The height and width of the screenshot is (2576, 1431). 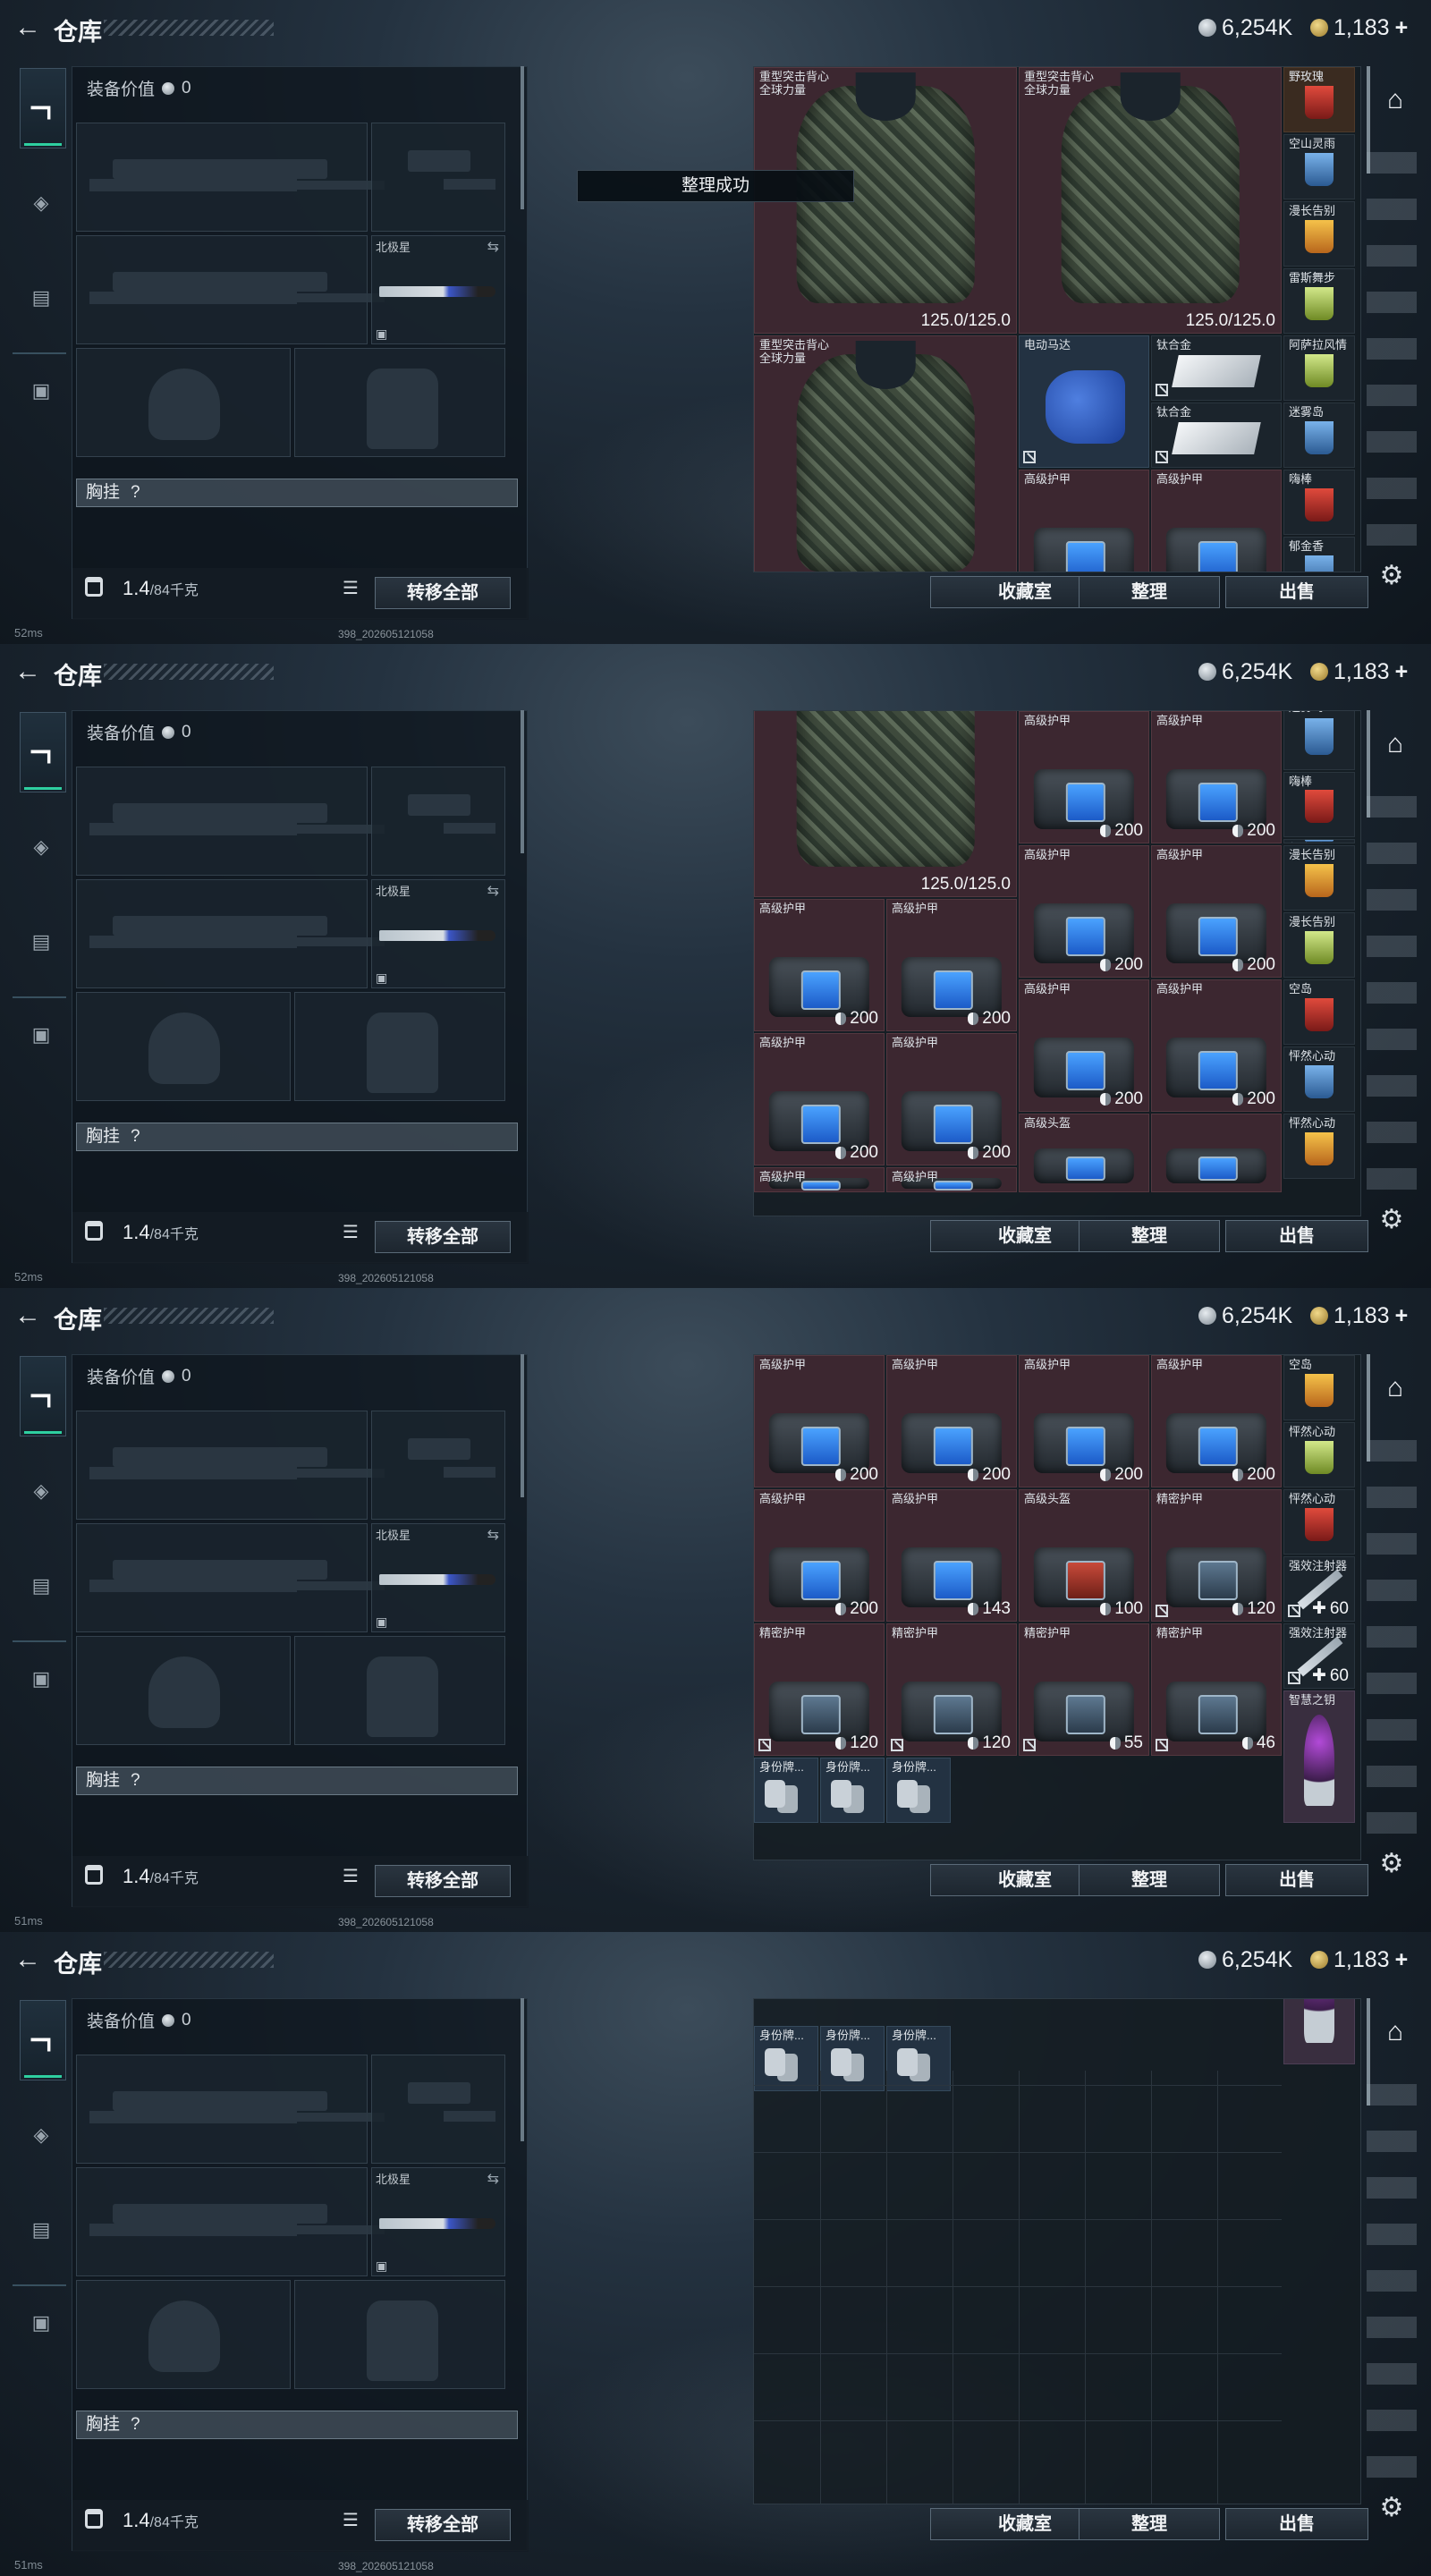 What do you see at coordinates (1217, 1689) in the screenshot?
I see `item-case: 精密护甲 46` at bounding box center [1217, 1689].